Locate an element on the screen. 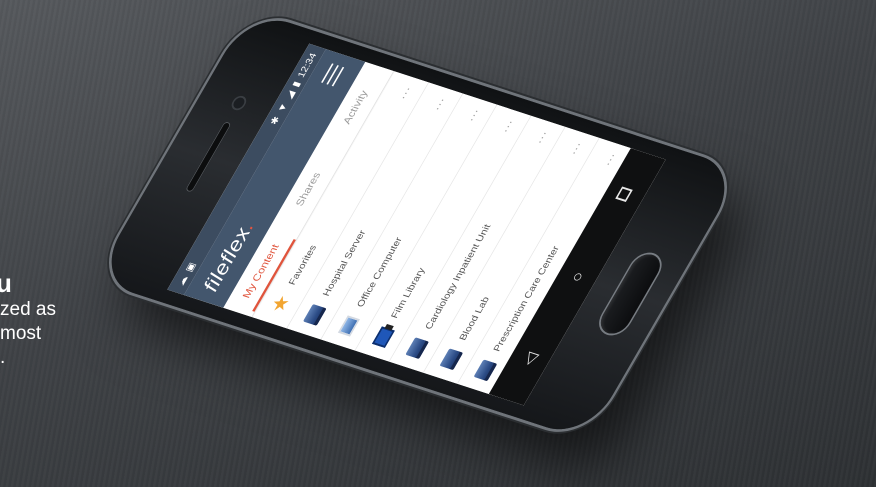 This screenshot has width=876, height=487. front-camera is located at coordinates (238, 103).